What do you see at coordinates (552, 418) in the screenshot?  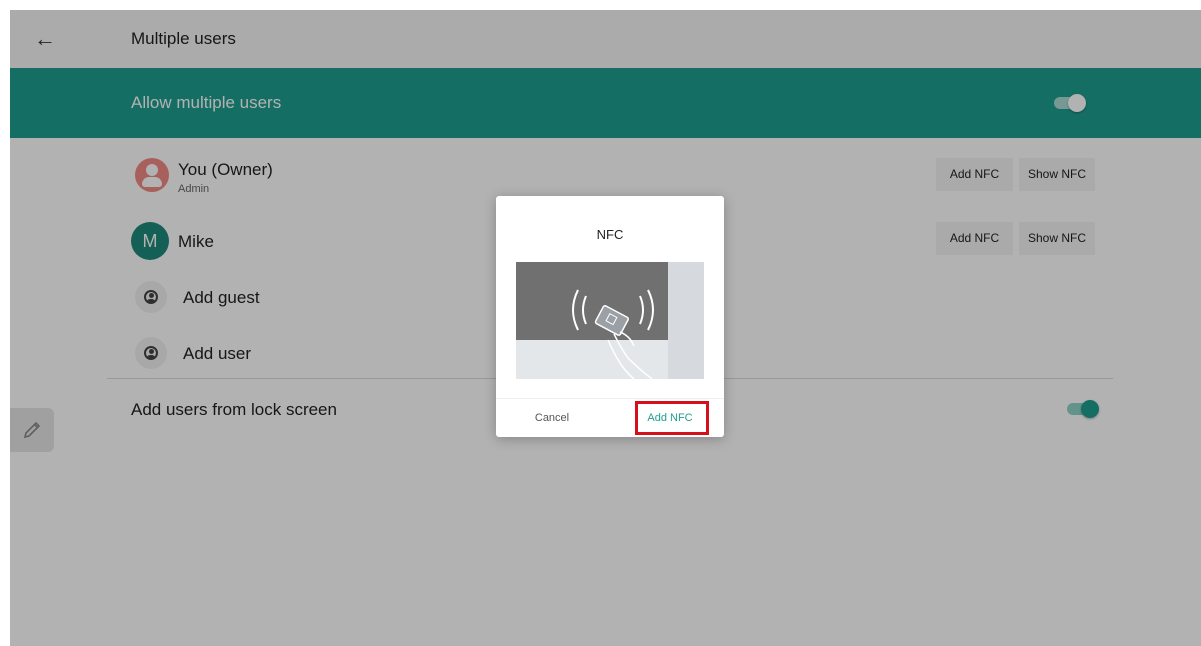 I see `dialog-cancel-button: Cancel` at bounding box center [552, 418].